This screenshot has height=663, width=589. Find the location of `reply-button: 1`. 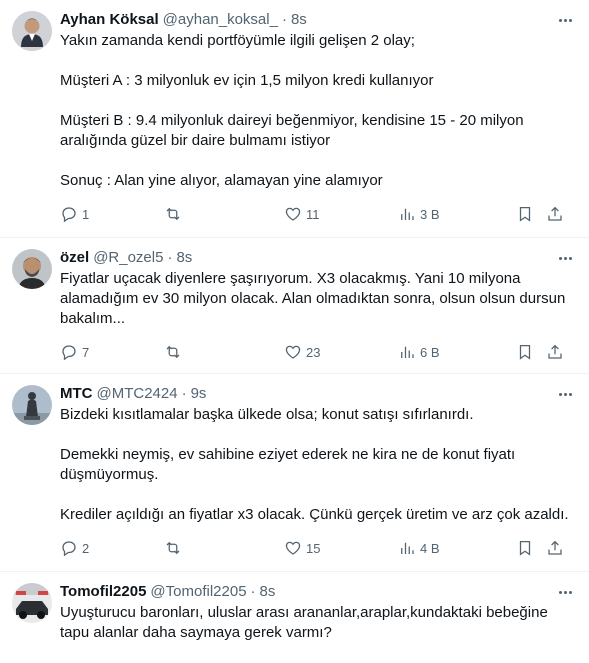

reply-button: 1 is located at coordinates (74, 214).